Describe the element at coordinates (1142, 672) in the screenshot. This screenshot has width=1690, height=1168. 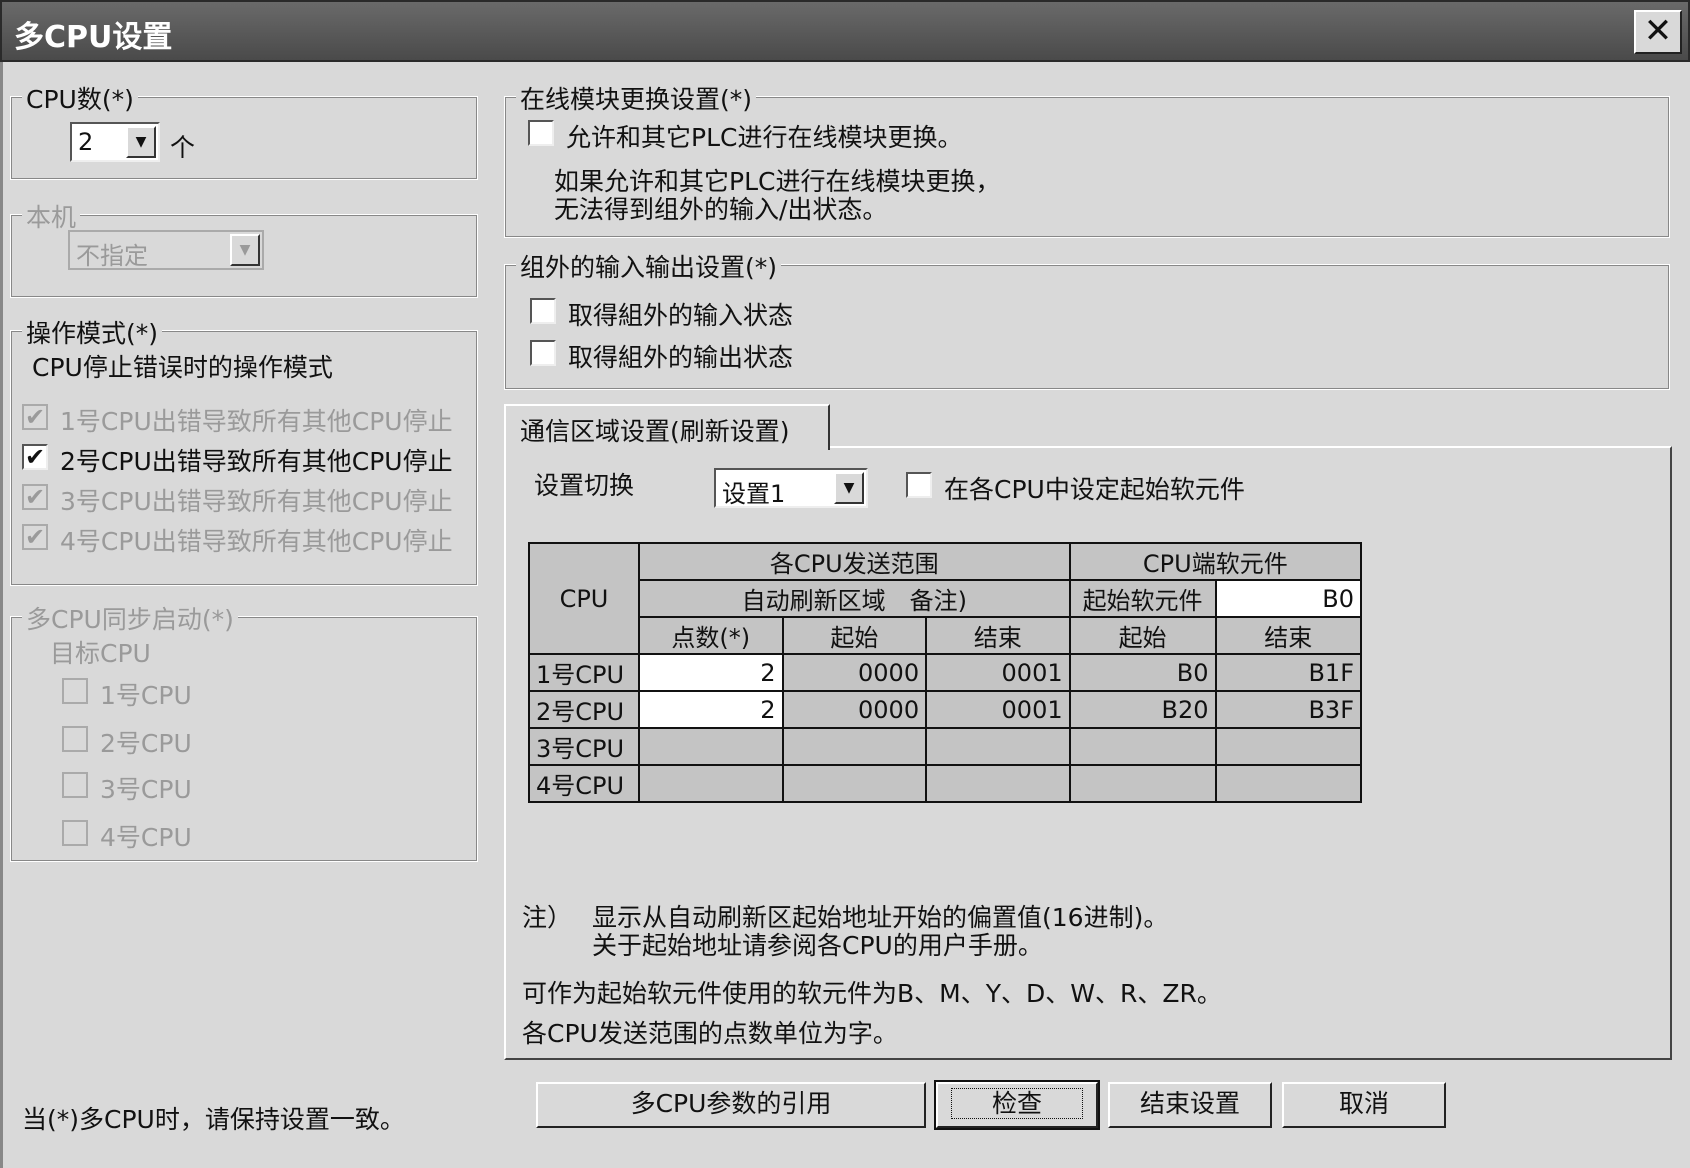
I see `row-dev-start: B0` at that location.